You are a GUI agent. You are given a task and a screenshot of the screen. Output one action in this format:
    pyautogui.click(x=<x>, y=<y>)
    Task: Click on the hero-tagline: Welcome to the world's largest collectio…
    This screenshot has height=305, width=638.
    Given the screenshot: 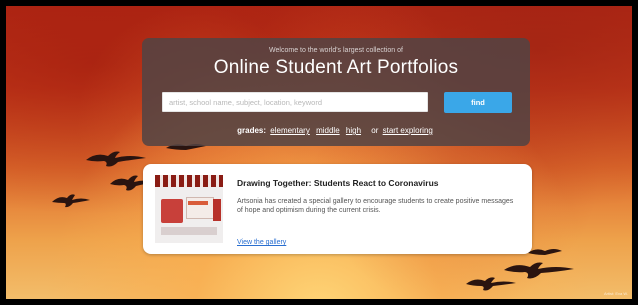 What is the action you would take?
    pyautogui.click(x=336, y=50)
    